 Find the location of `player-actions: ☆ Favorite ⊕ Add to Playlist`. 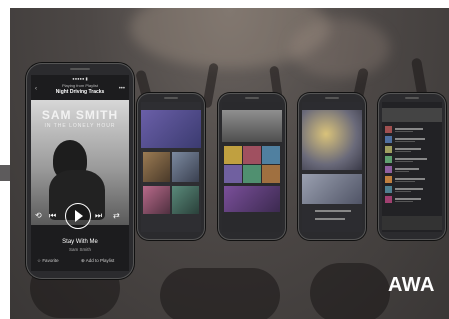

player-actions: ☆ Favorite ⊕ Add to Playlist is located at coordinates (80, 263).